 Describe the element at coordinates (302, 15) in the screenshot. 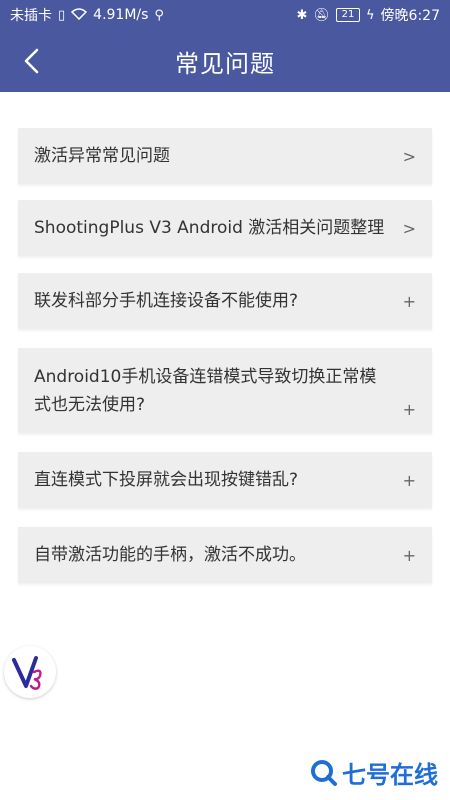

I see `bluetooth-icon: ✱` at that location.